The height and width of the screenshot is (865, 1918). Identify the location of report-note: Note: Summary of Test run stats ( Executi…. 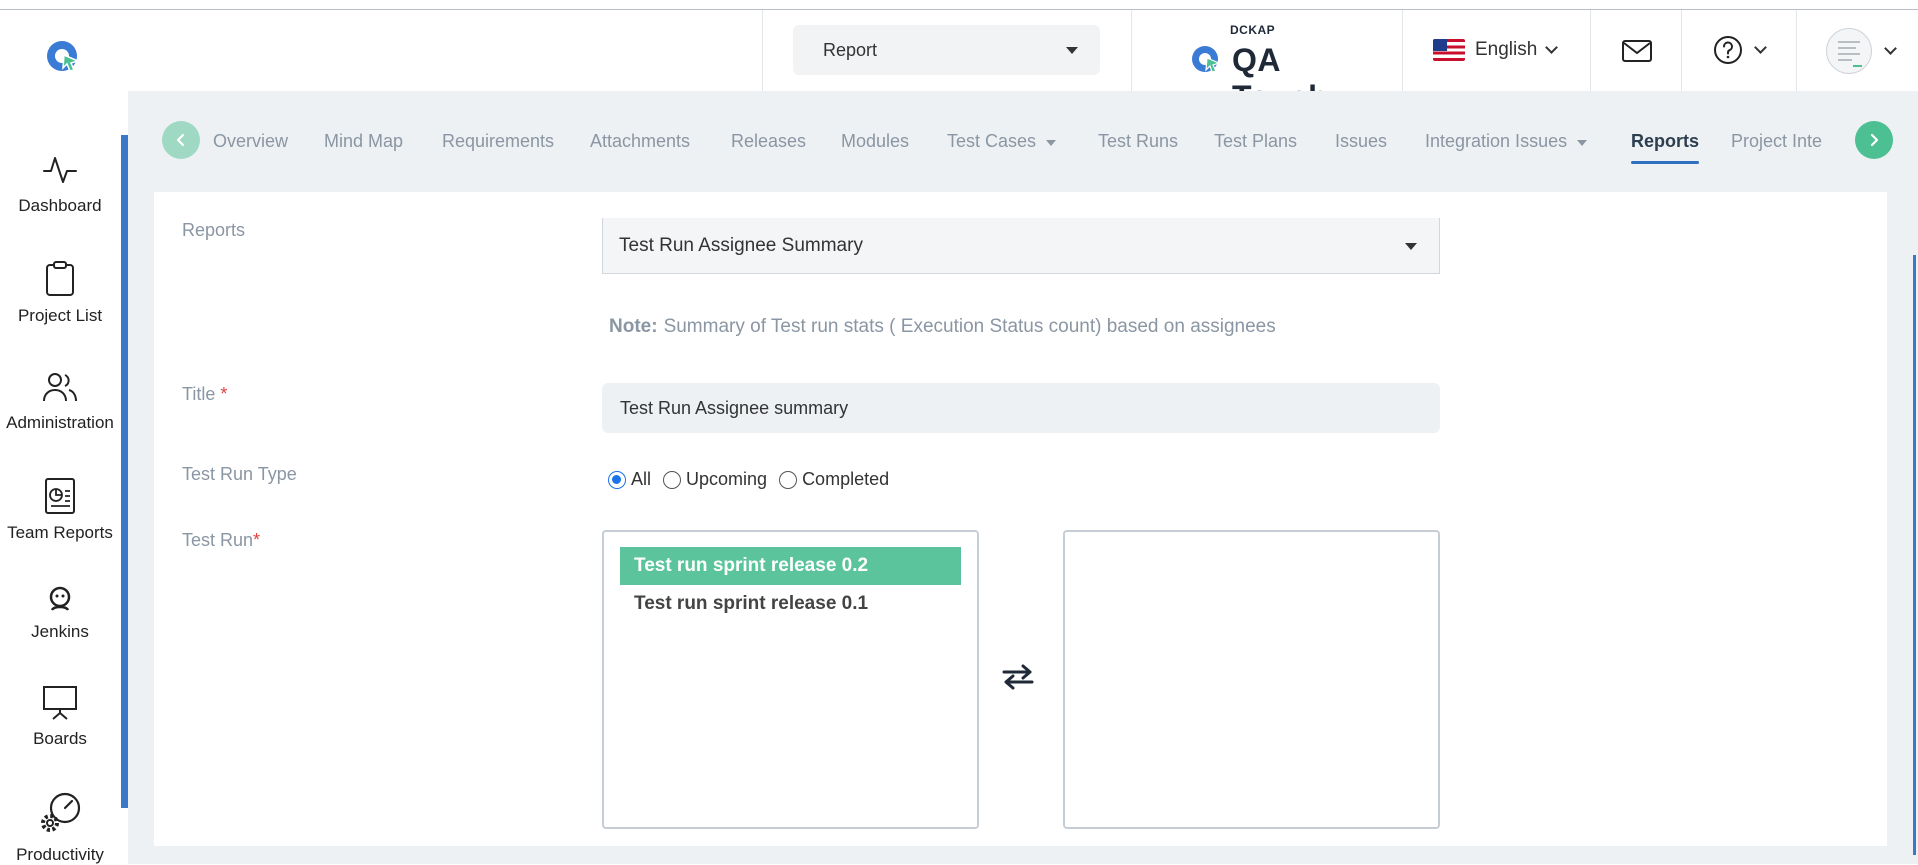
(942, 327).